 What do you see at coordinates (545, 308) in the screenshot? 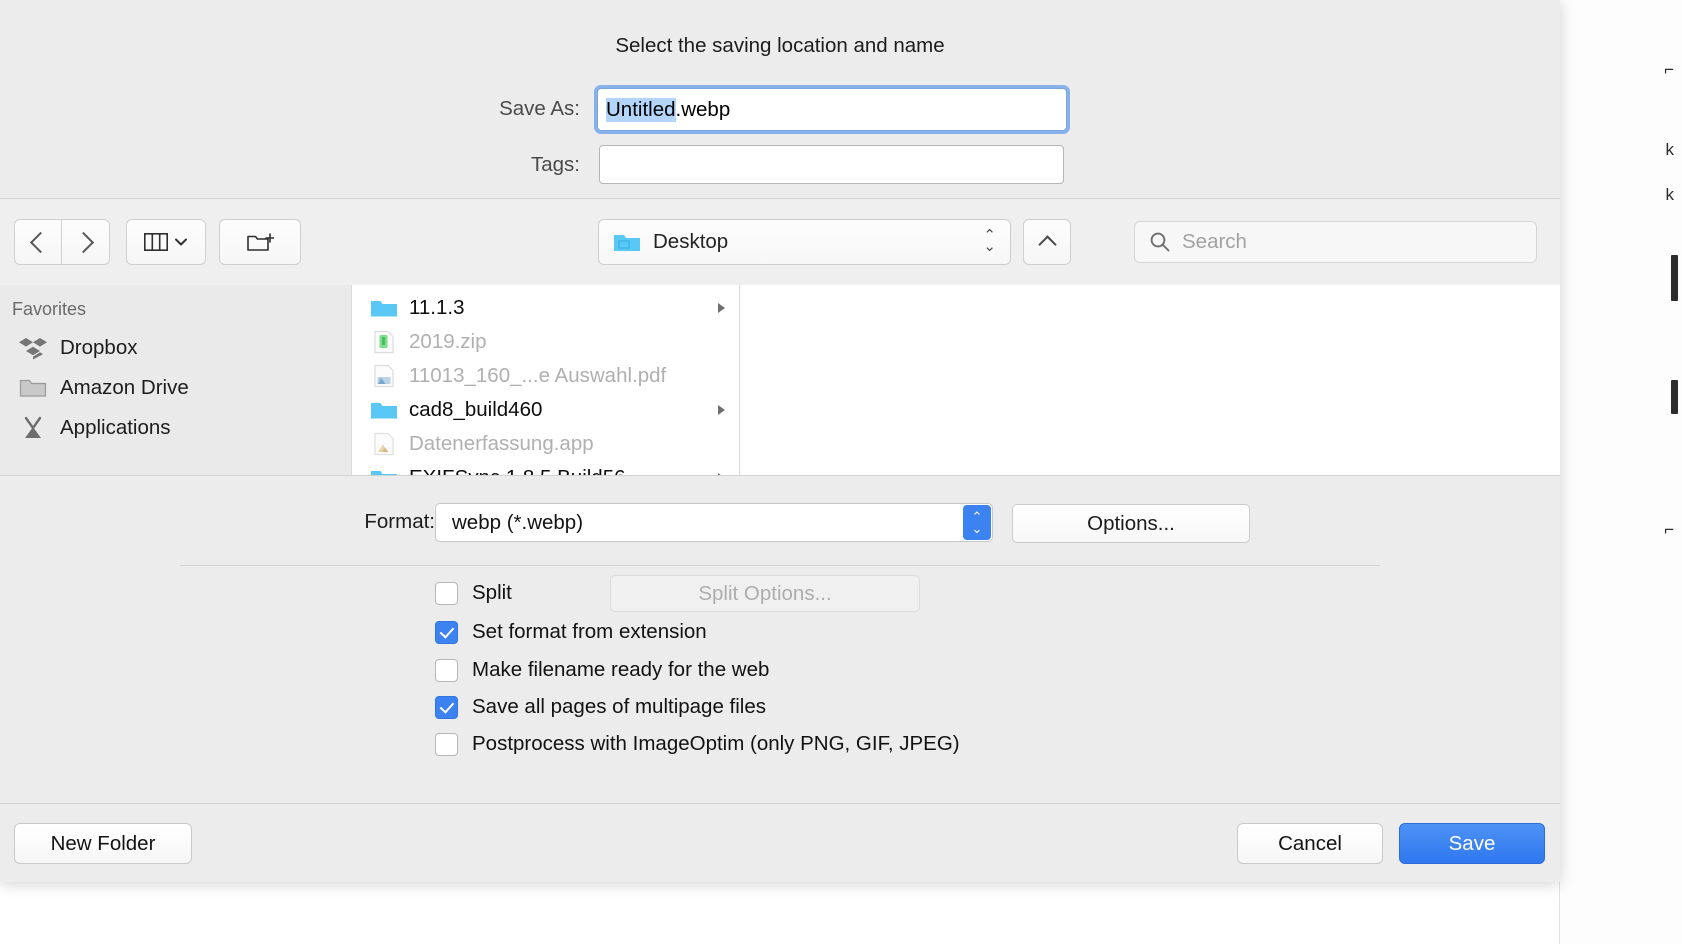
I see `file-row: 11.1.3` at bounding box center [545, 308].